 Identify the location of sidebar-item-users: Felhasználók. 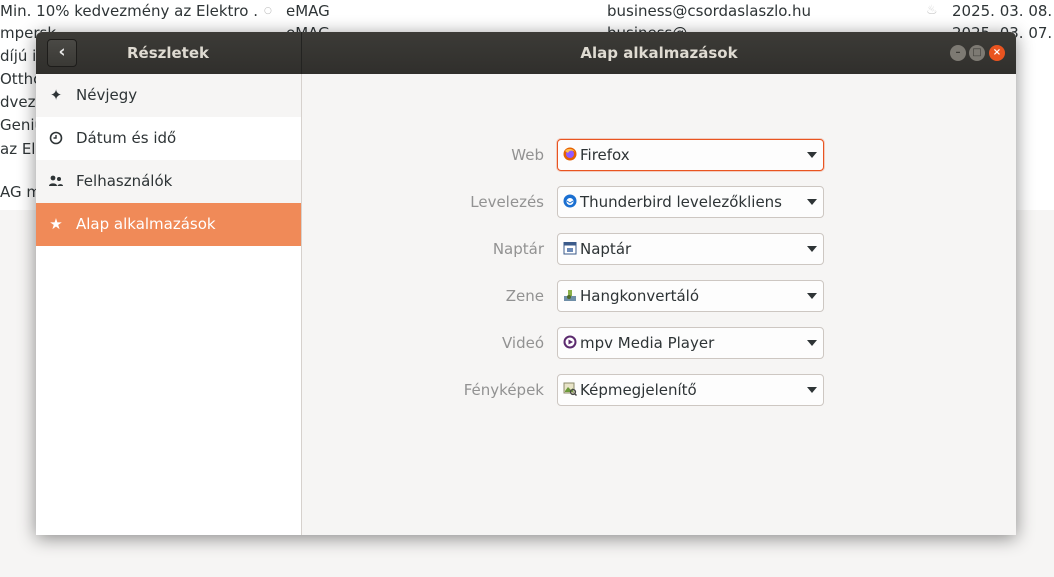
(168, 181).